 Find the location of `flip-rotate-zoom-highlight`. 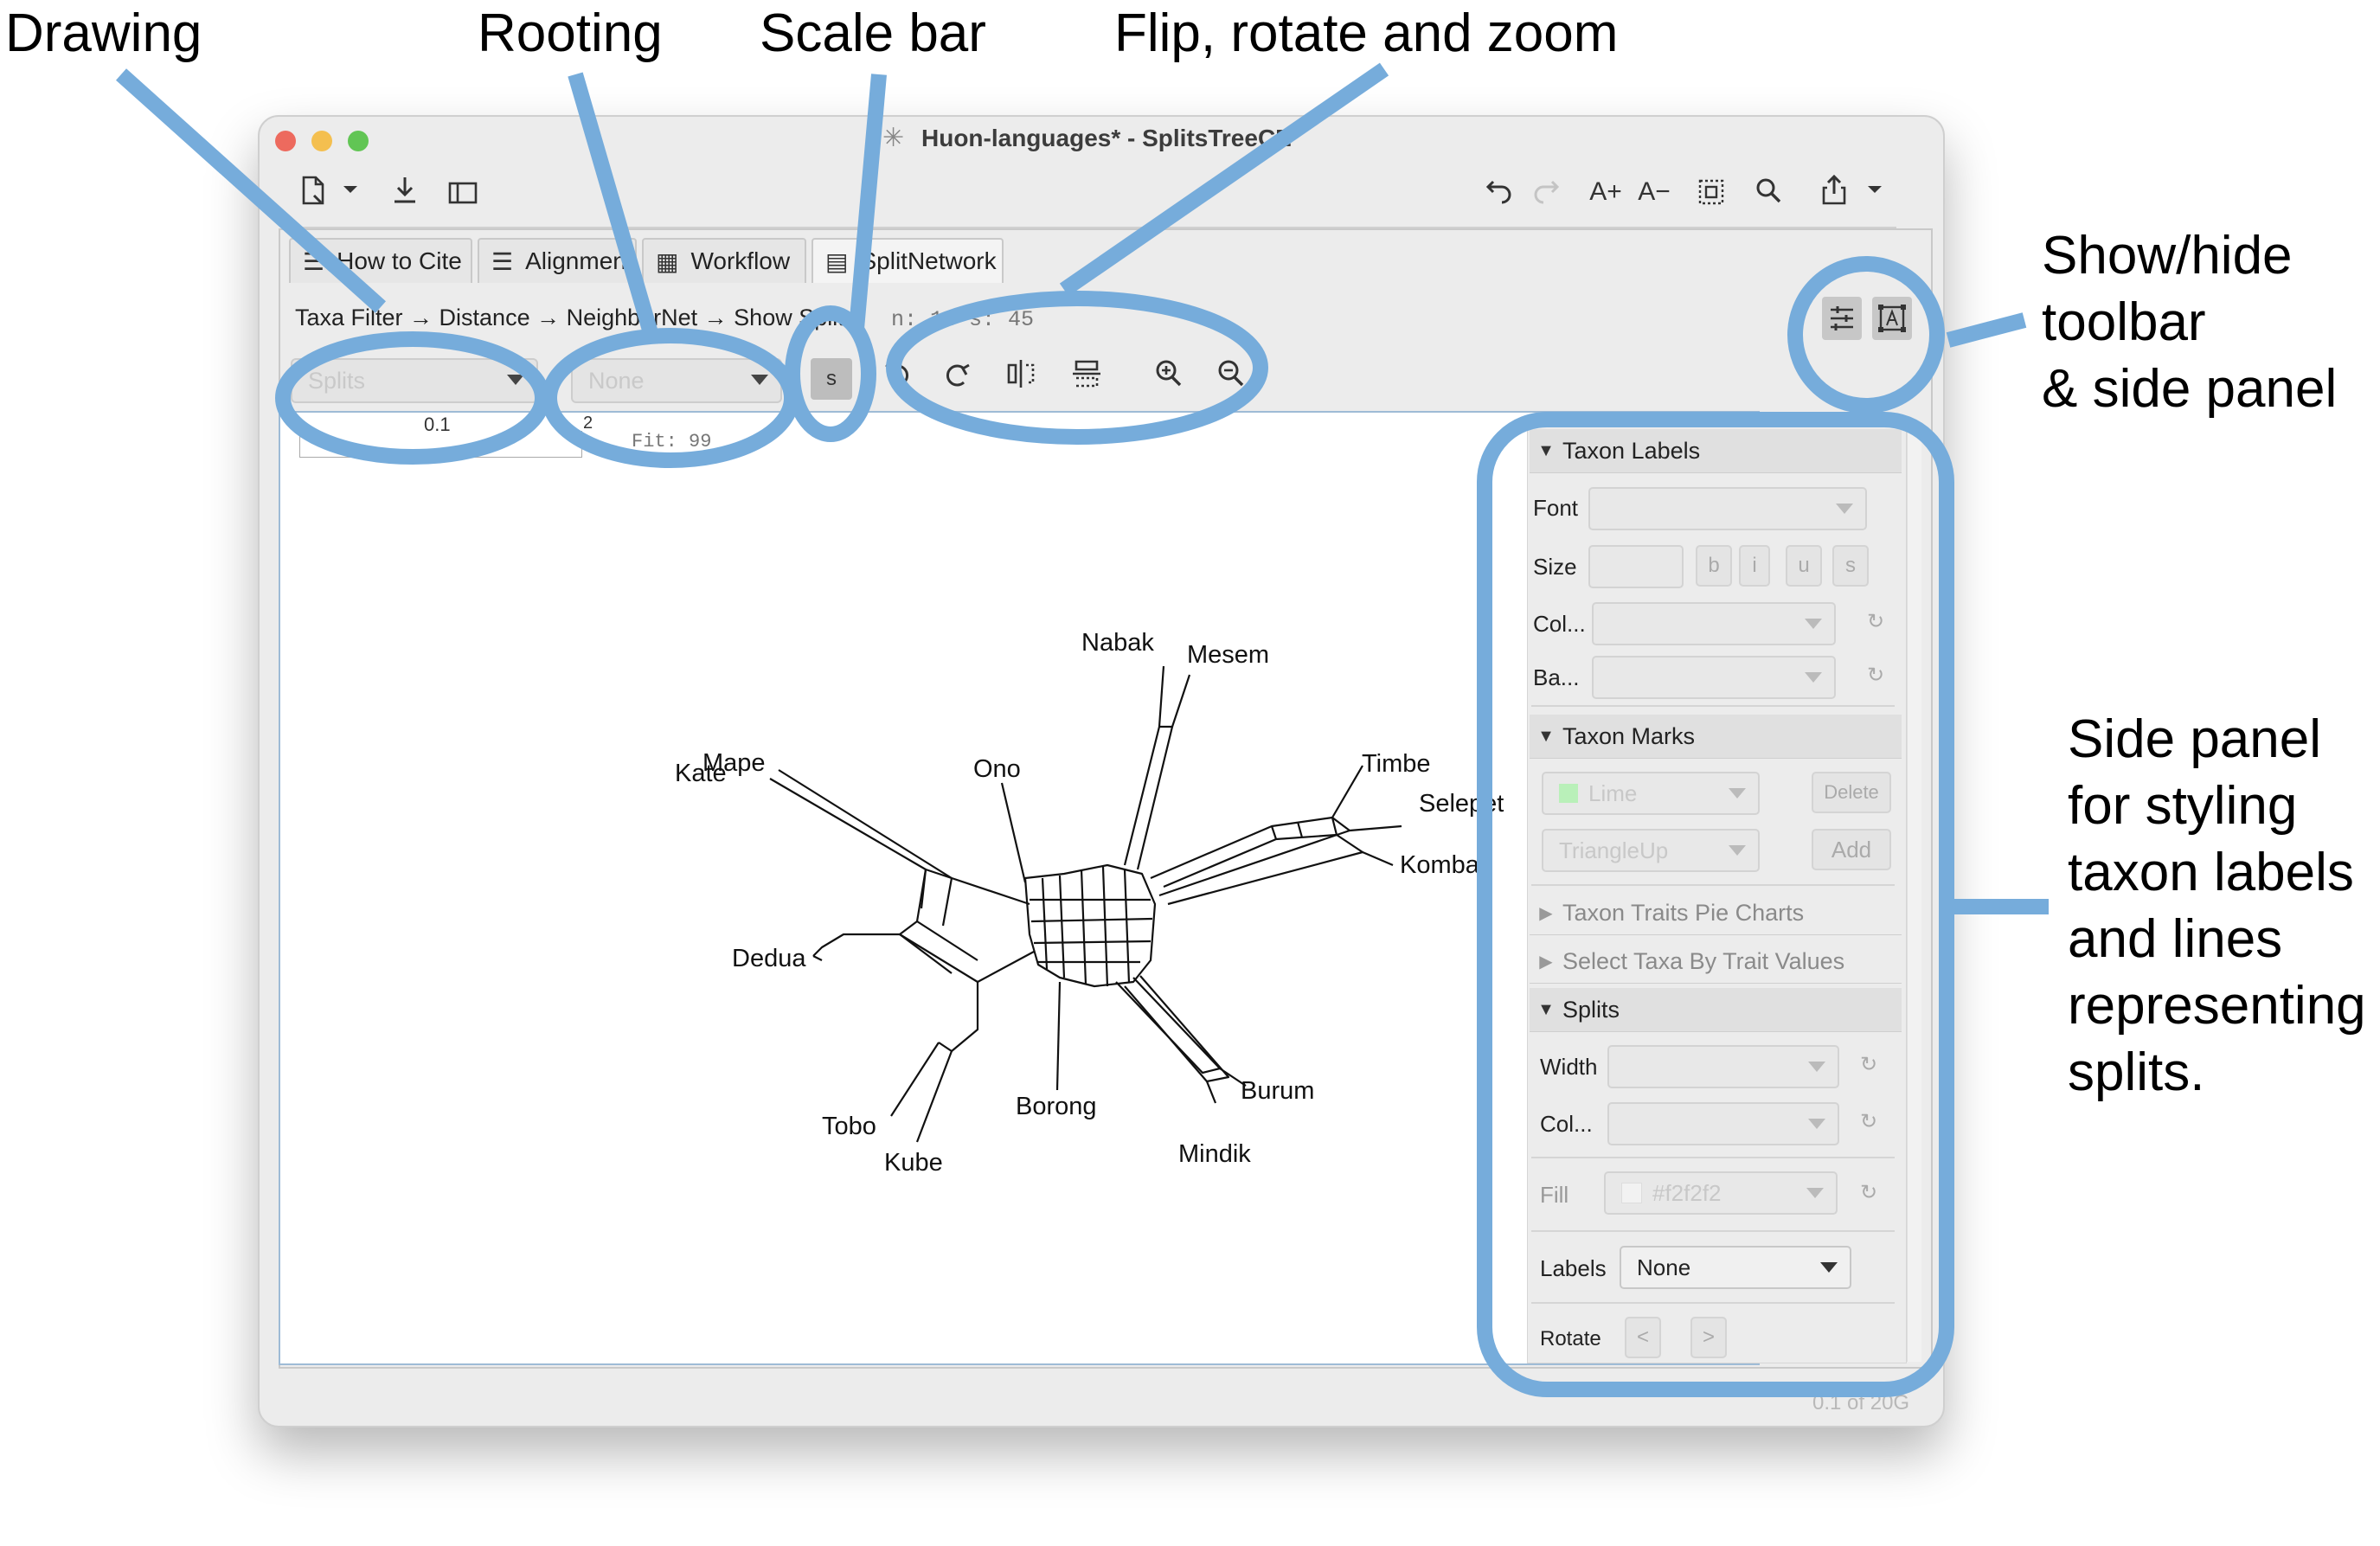

flip-rotate-zoom-highlight is located at coordinates (1077, 368).